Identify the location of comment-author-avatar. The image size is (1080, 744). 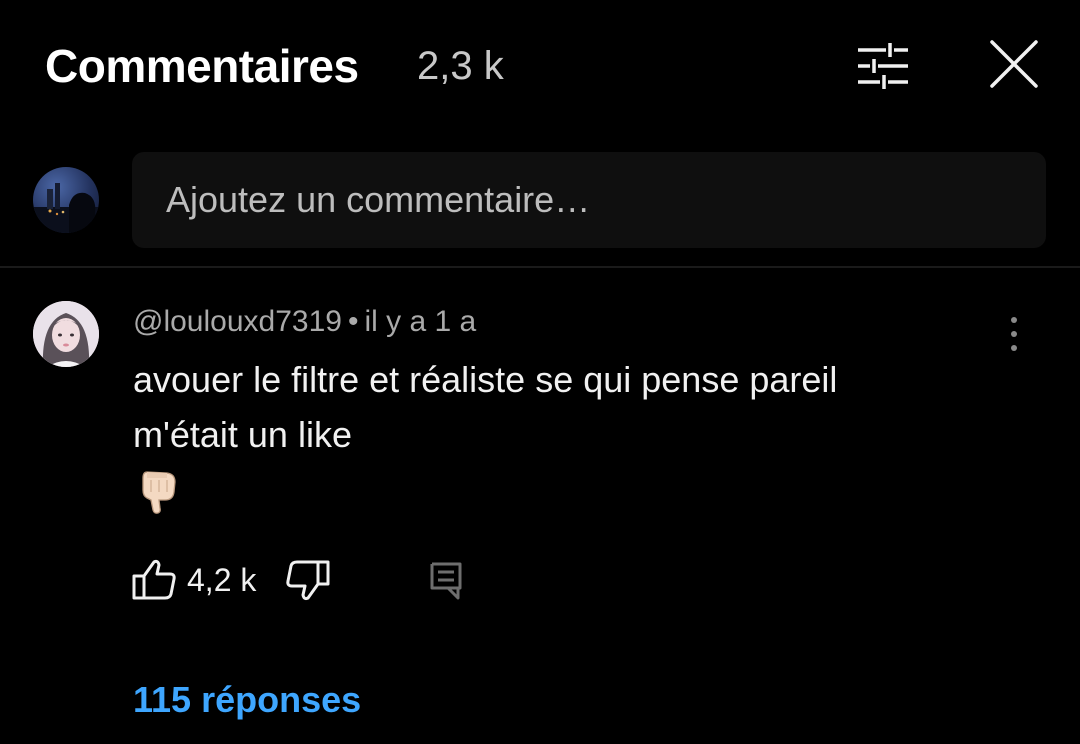
(66, 334).